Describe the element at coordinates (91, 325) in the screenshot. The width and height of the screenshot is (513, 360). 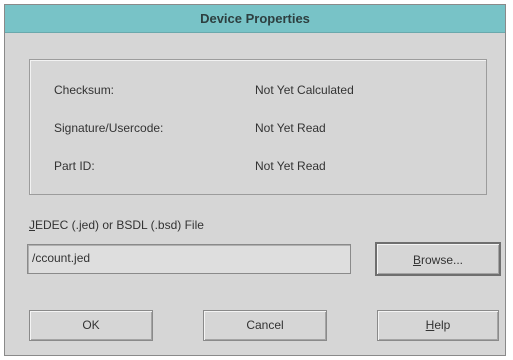
I see `ok-button: OK` at that location.